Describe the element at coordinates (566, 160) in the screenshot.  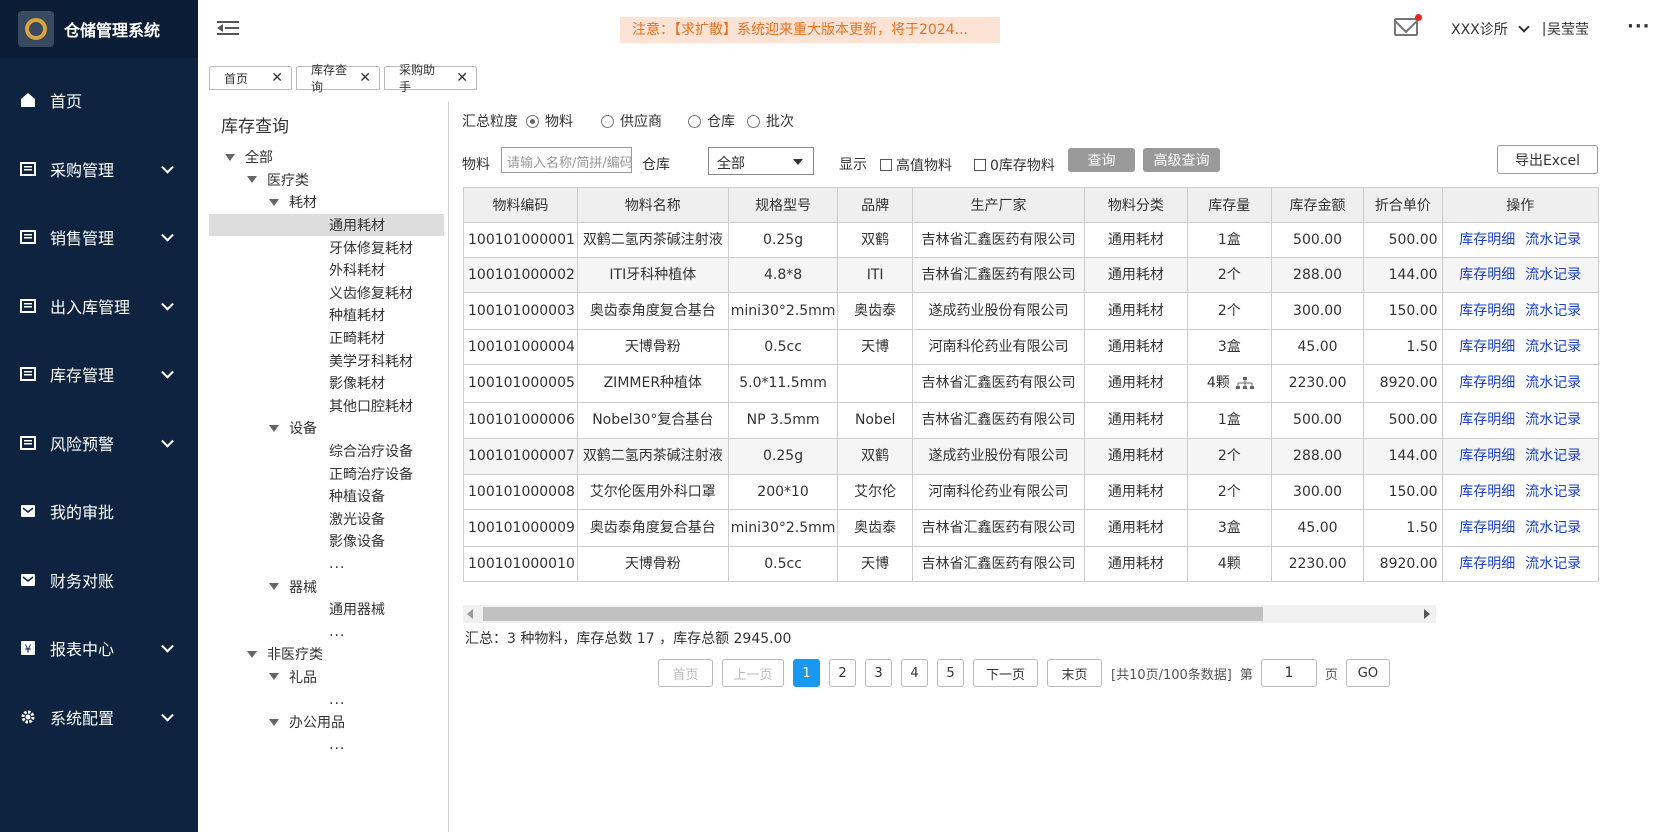
I see `material-search-input: 请输入名称/简拼/编码` at that location.